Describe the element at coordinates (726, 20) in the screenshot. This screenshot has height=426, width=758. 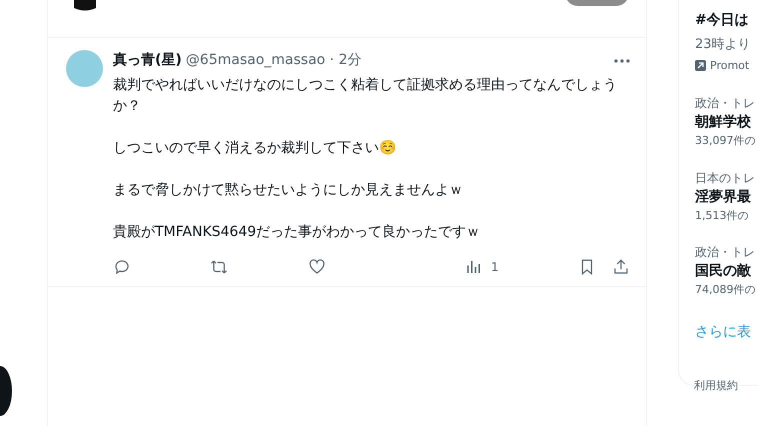
I see `trend-title: #今日は` at that location.